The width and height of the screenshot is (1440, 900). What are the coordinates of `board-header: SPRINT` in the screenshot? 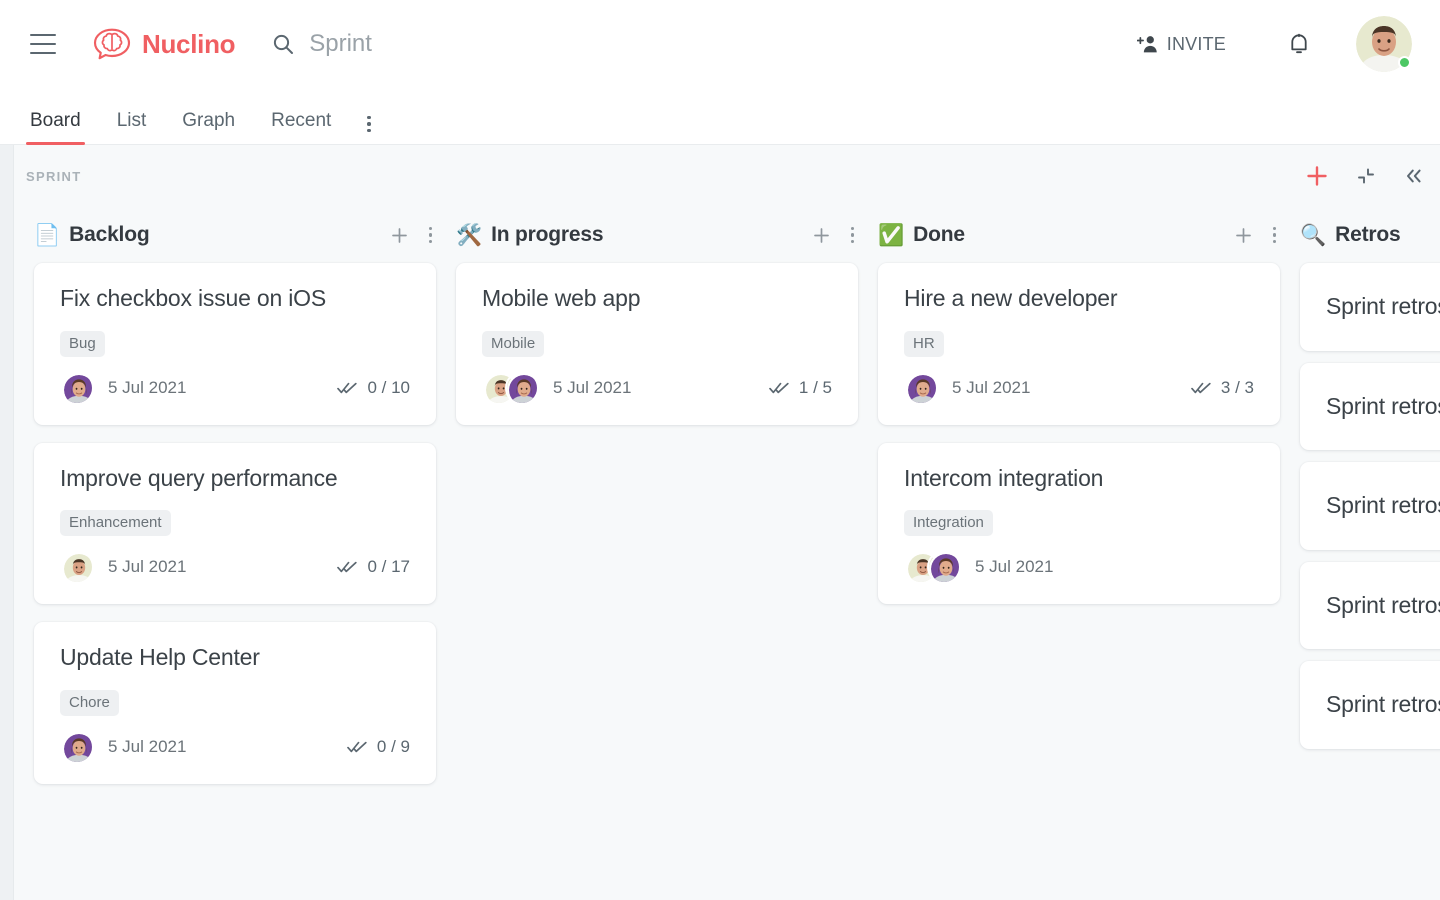 It's located at (727, 176).